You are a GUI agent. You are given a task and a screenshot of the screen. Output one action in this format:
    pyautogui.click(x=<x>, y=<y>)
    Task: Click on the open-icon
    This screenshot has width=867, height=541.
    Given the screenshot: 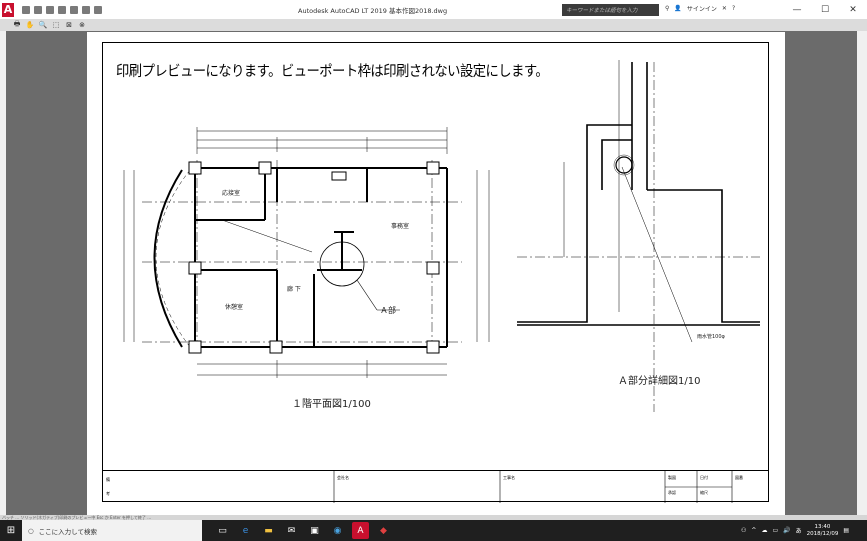 What is the action you would take?
    pyautogui.click(x=38, y=9)
    